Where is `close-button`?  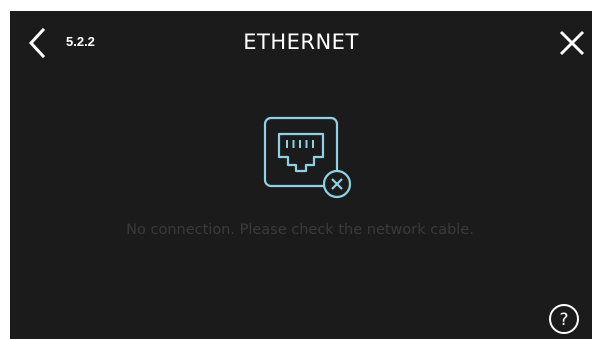
close-button is located at coordinates (572, 43).